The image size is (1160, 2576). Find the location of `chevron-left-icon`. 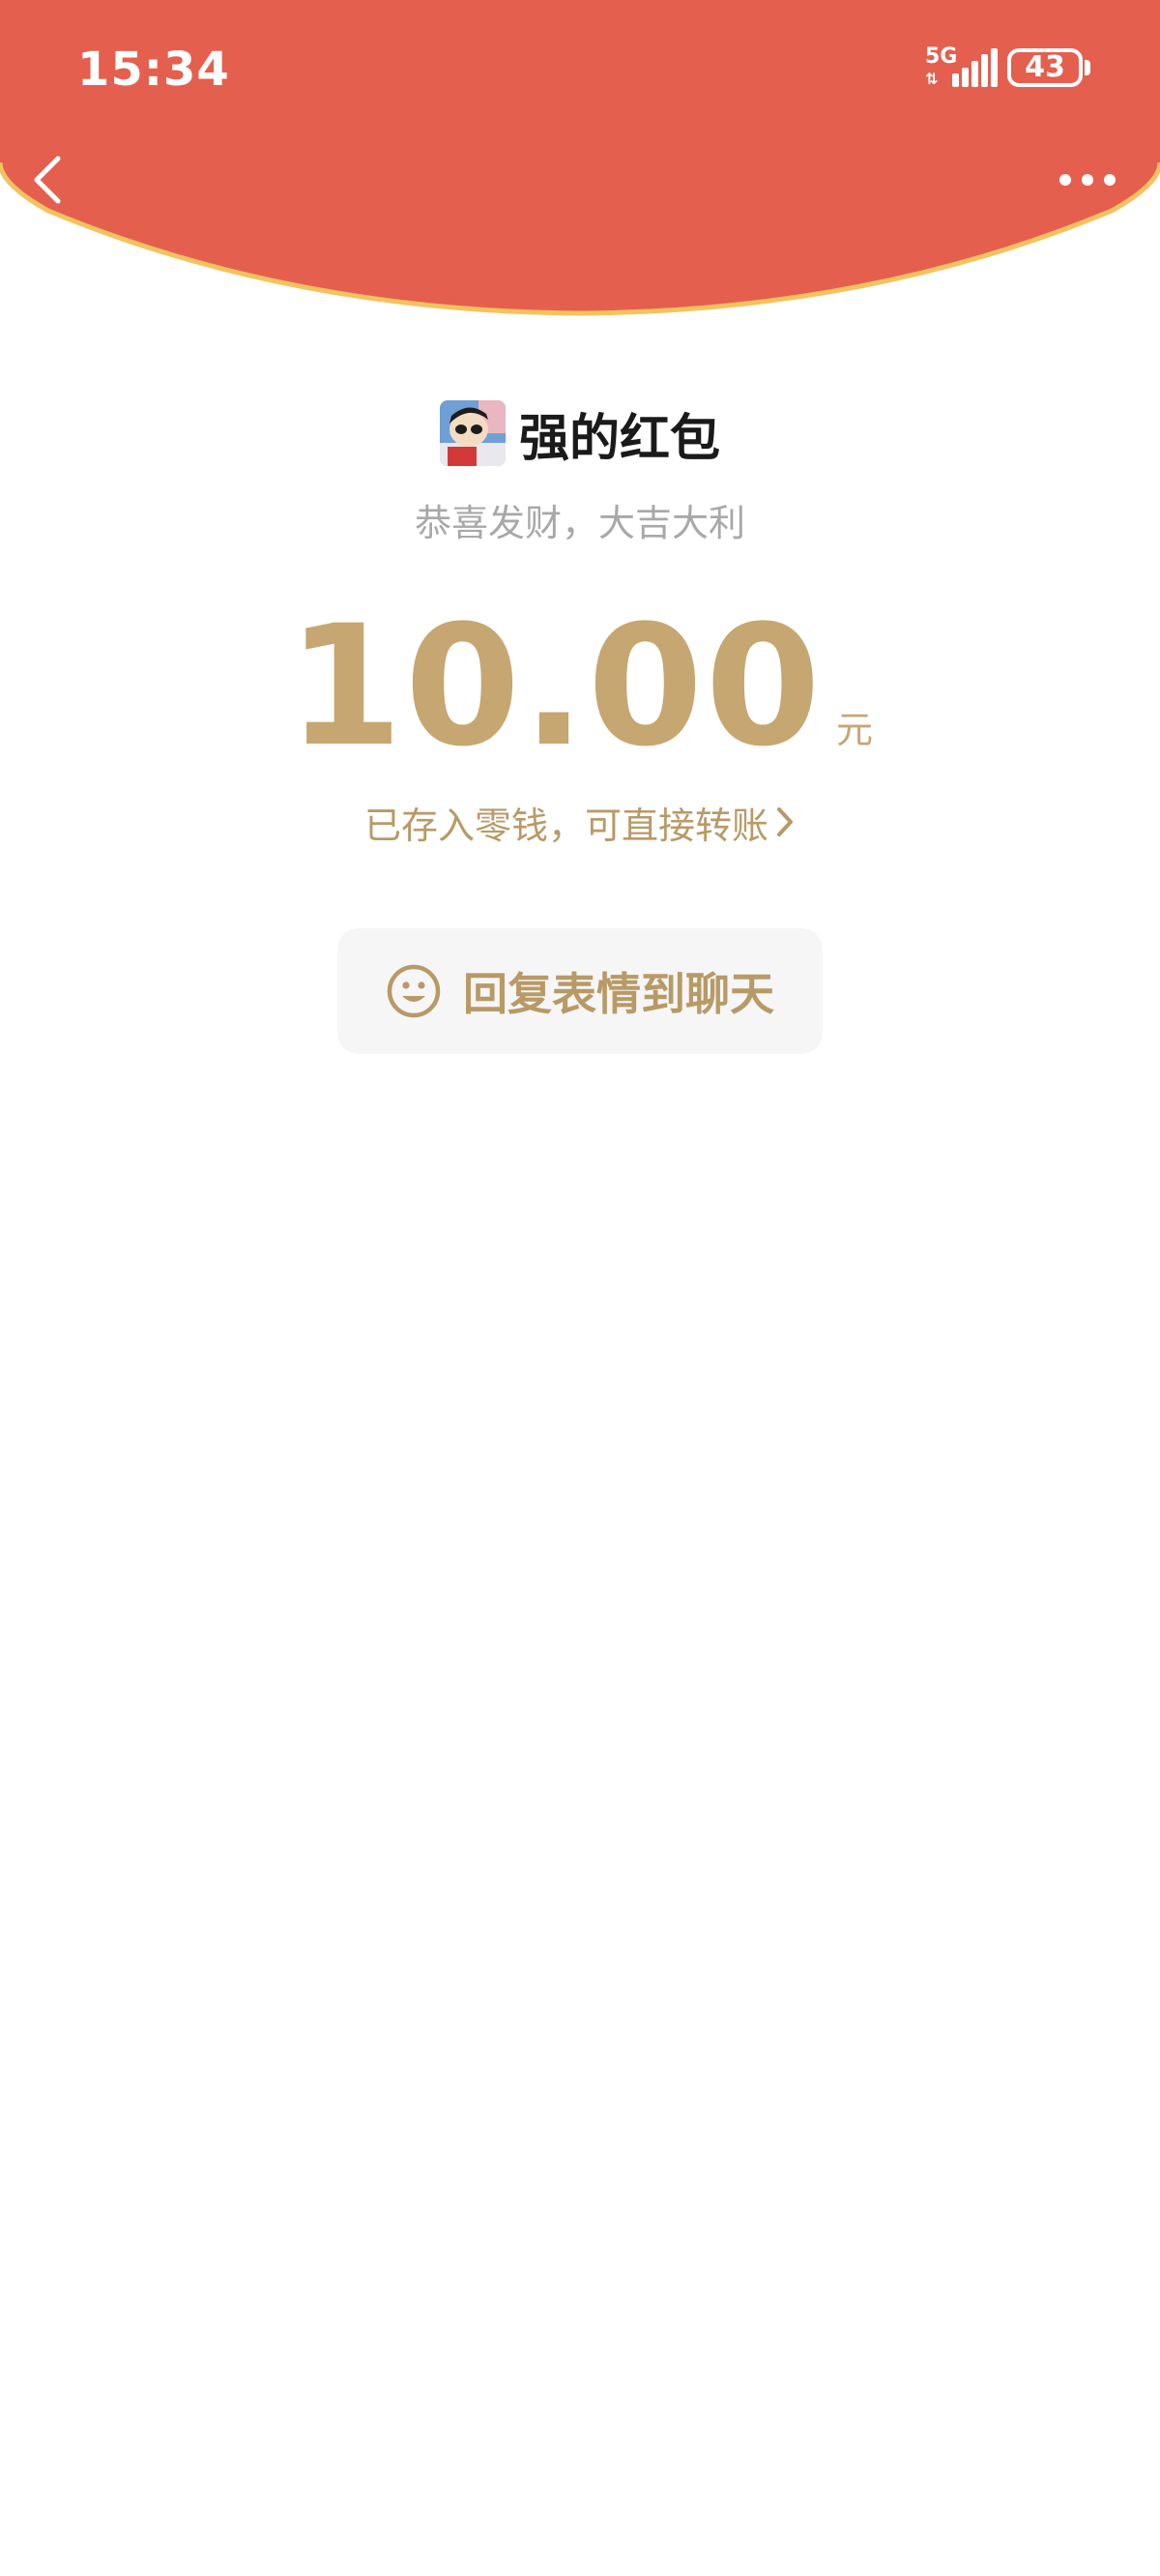

chevron-left-icon is located at coordinates (47, 180).